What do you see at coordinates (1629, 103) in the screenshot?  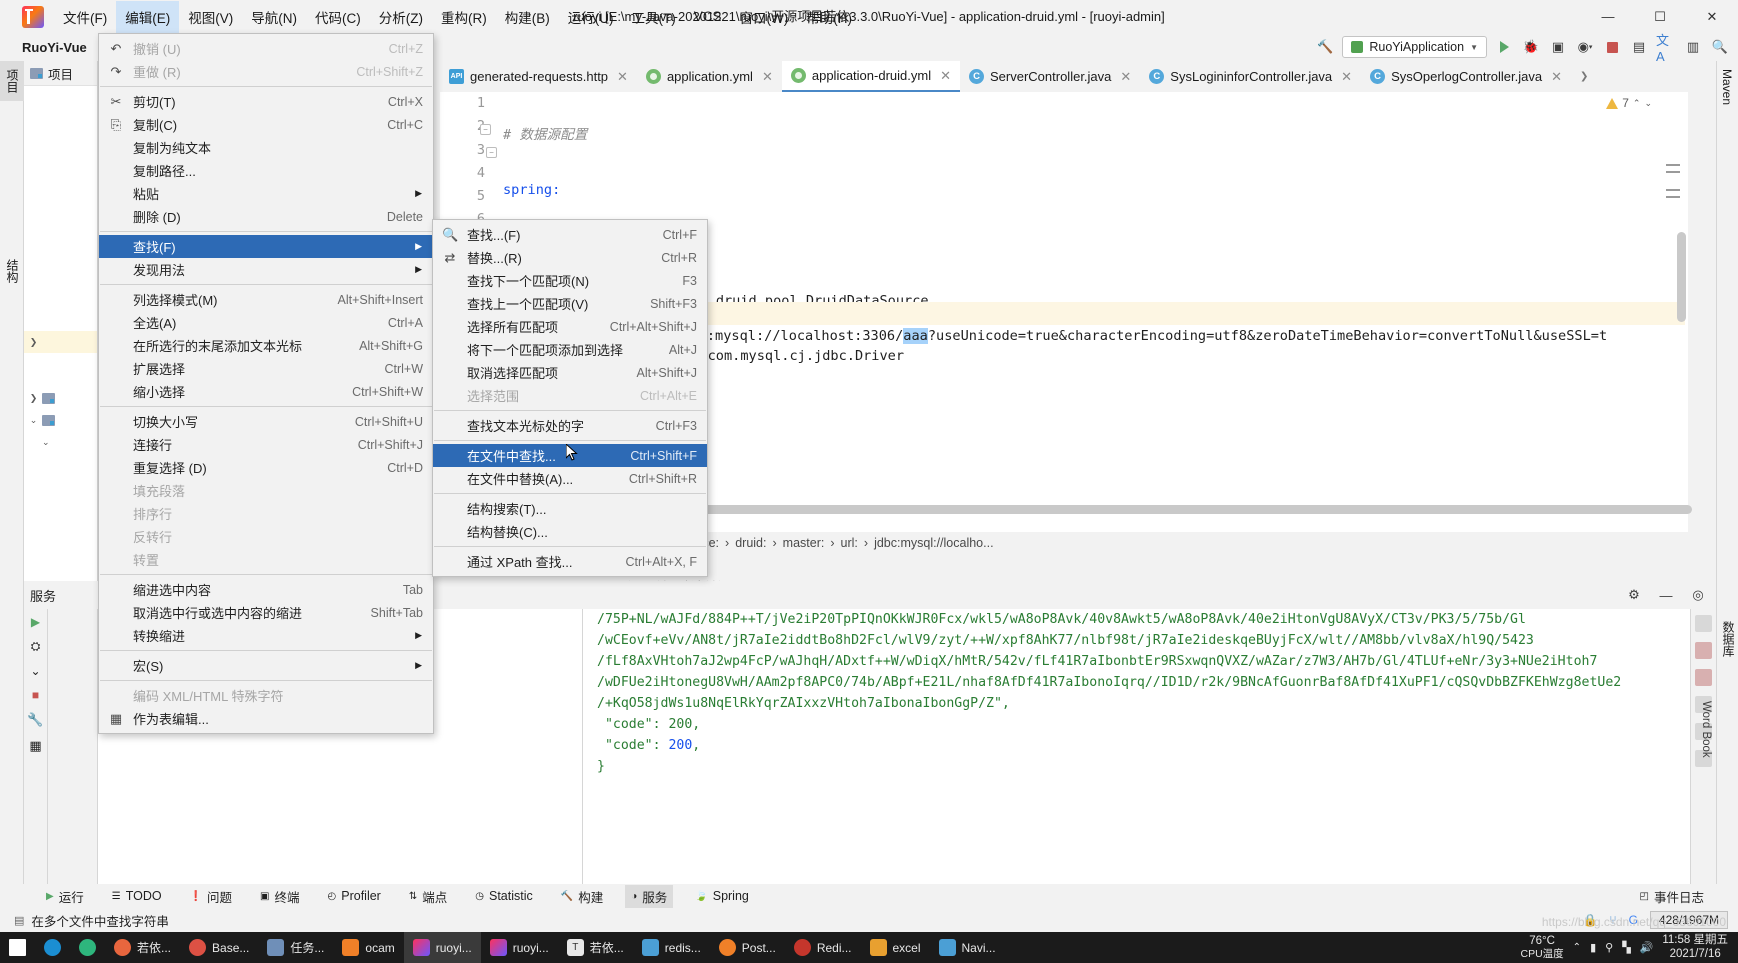 I see `inspection-warnings-badge: 7 ⌃ ⌄` at bounding box center [1629, 103].